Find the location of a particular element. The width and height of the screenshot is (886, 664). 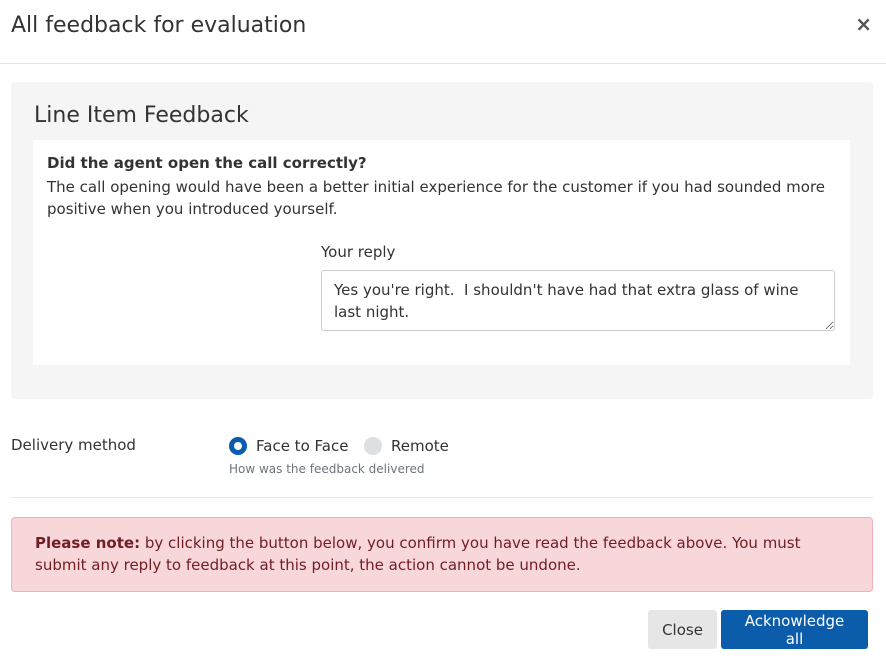

alert-bold-label: Please note: is located at coordinates (88, 543).